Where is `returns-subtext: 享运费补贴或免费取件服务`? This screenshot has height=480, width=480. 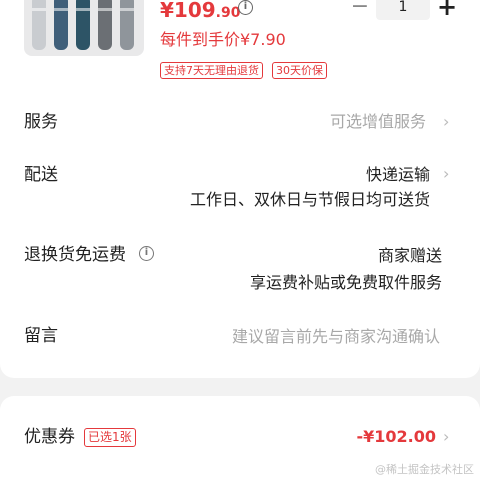 returns-subtext: 享运费补贴或免费取件服务 is located at coordinates (345, 282).